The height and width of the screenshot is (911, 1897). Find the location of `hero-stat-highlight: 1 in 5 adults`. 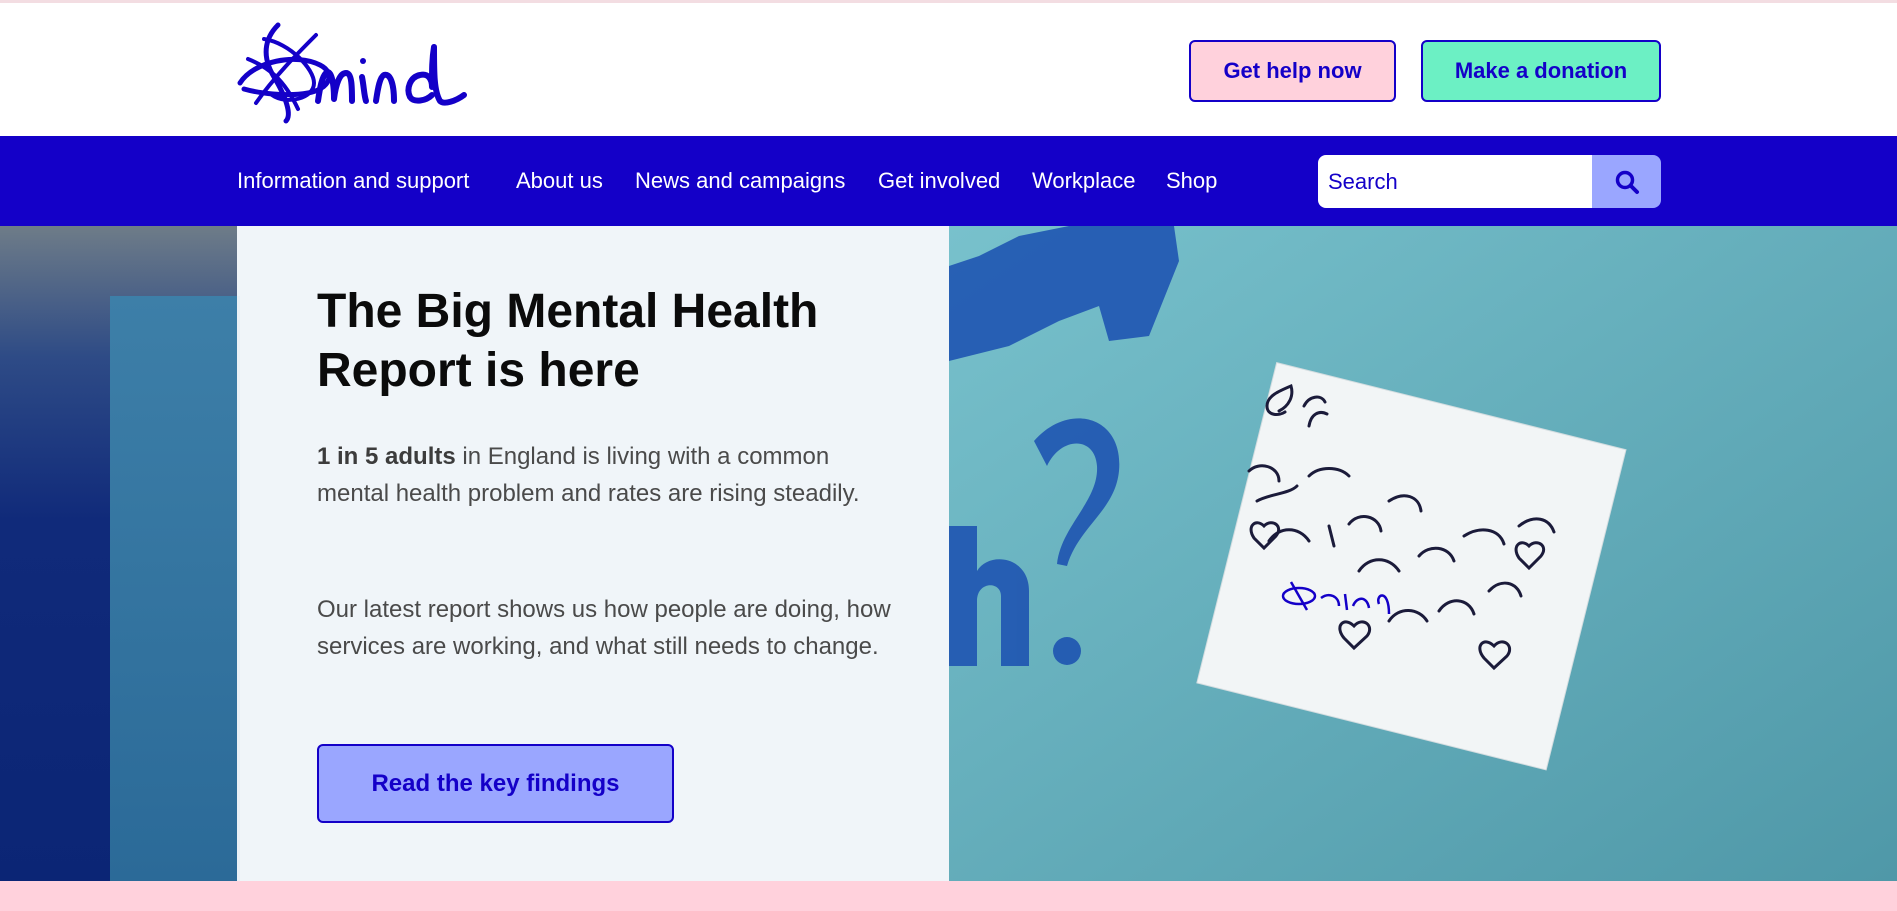

hero-stat-highlight: 1 in 5 adults is located at coordinates (386, 456).